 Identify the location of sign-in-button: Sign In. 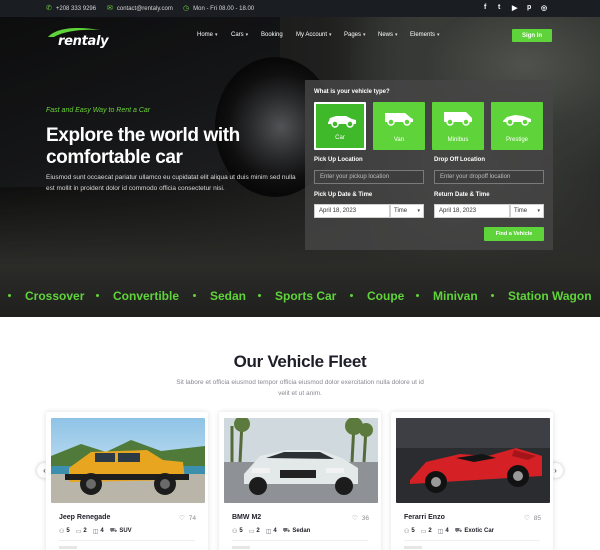
(532, 35).